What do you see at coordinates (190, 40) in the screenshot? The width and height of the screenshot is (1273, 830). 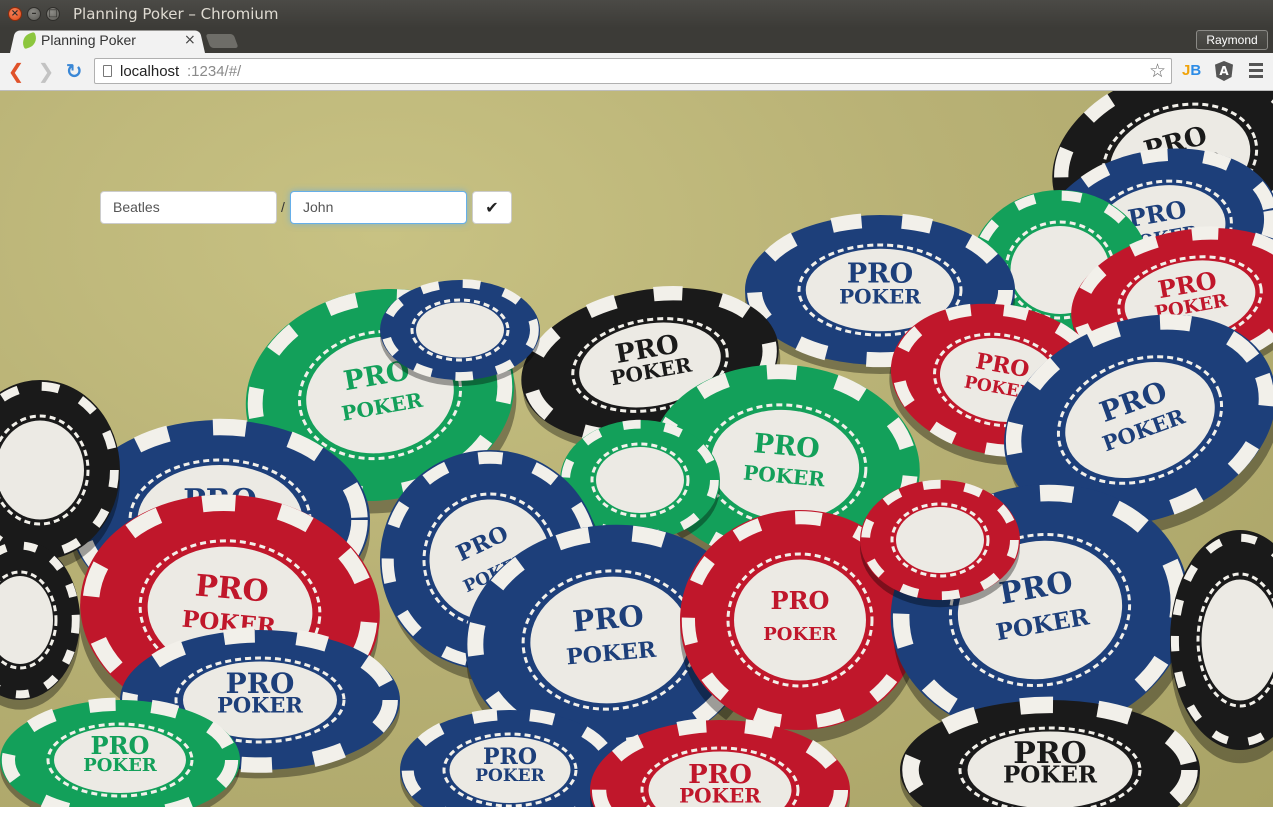 I see `tab-close-button: ×` at bounding box center [190, 40].